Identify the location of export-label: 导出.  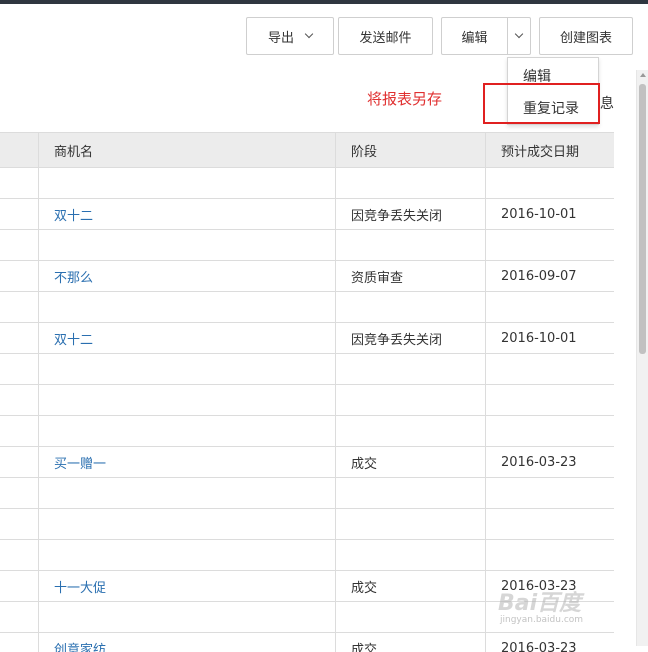
(281, 36).